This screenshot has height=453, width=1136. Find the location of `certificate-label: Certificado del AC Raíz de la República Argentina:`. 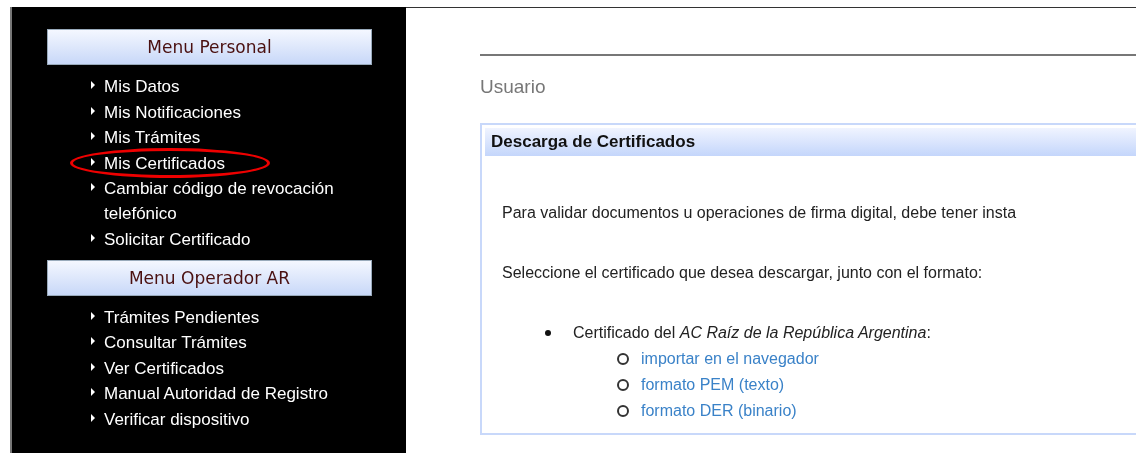

certificate-label: Certificado del AC Raíz de la República Argentina: is located at coordinates (752, 332).